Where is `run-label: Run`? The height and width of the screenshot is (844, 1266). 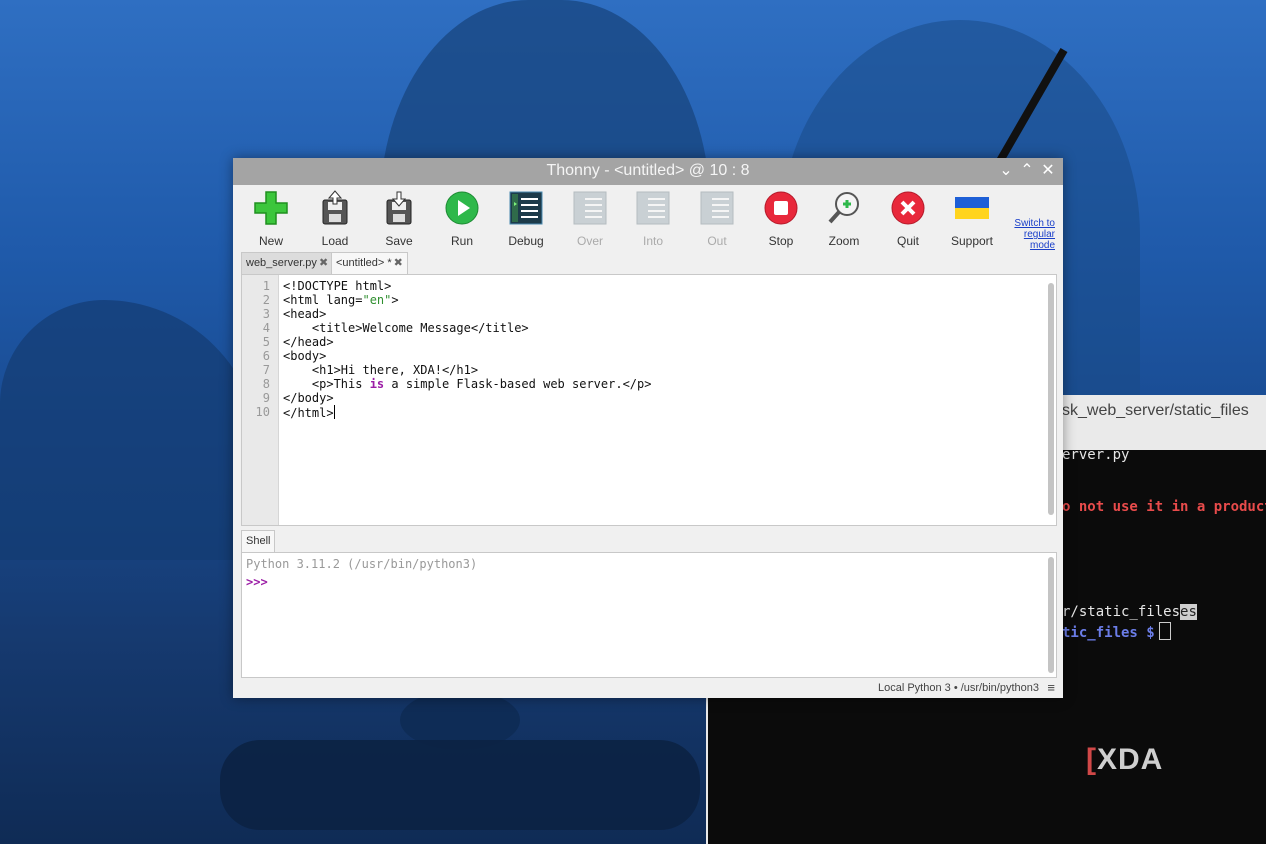
run-label: Run is located at coordinates (461, 241).